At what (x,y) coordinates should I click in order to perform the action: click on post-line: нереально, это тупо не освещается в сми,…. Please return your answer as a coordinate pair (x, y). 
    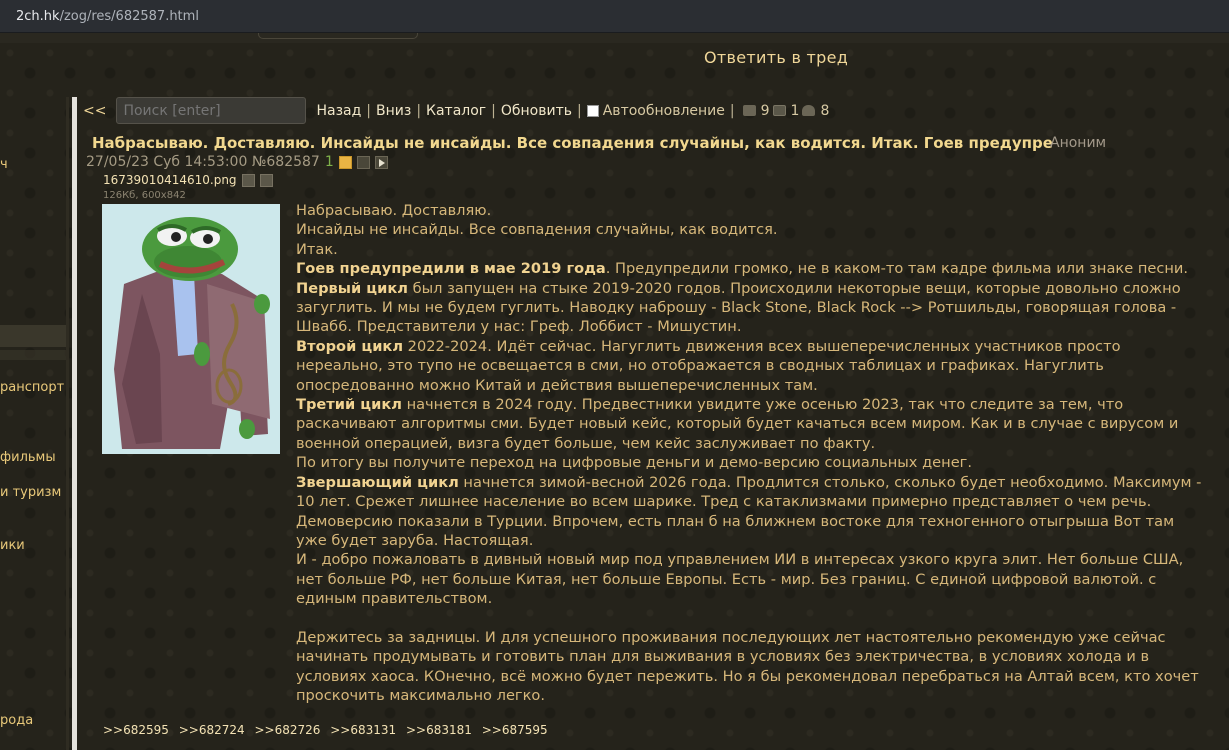
    Looking at the image, I should click on (700, 366).